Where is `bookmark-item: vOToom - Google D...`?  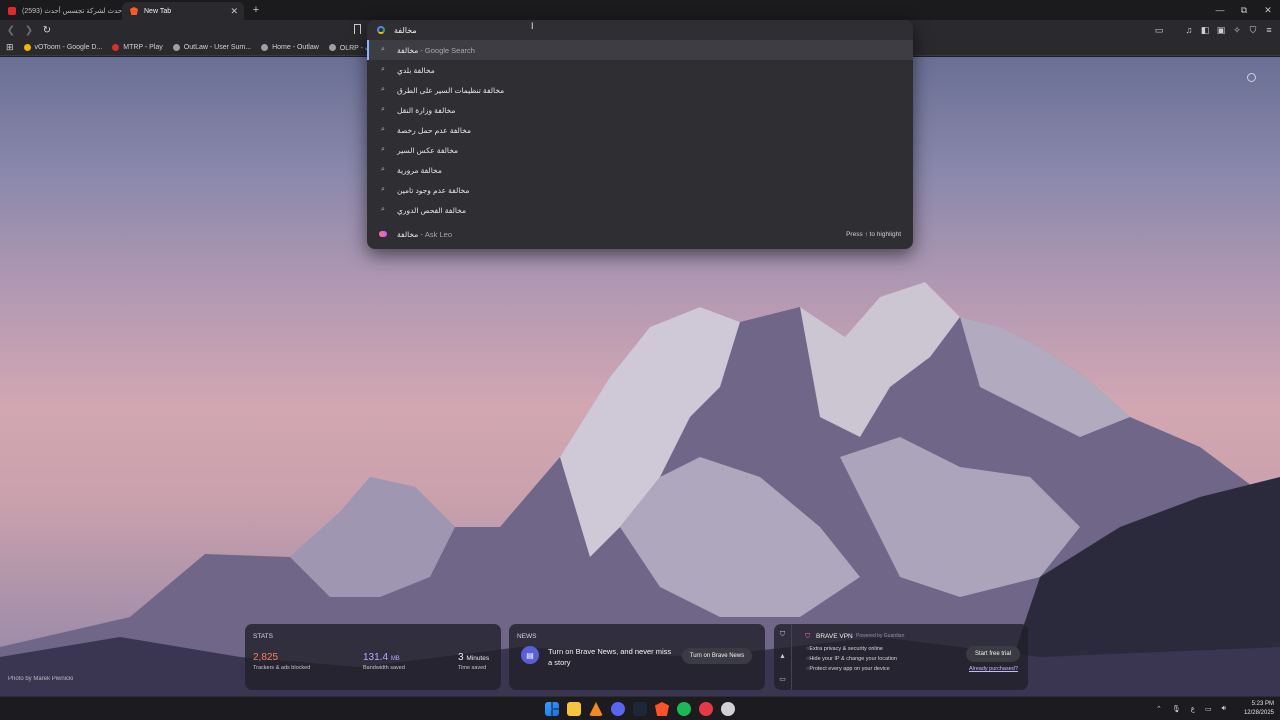
bookmark-item: vOToom - Google D... is located at coordinates (62, 47).